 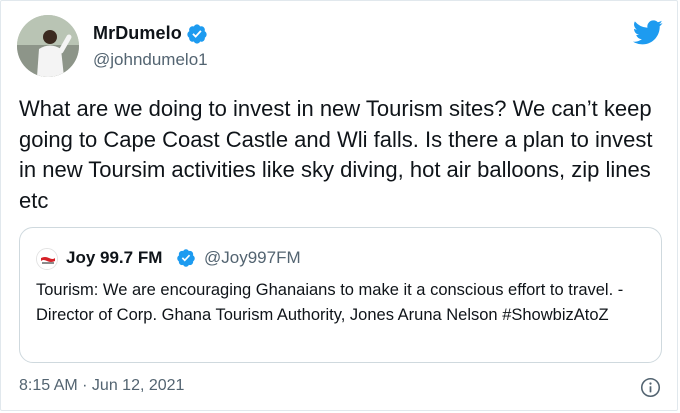 I want to click on twitter-bird-icon, so click(x=648, y=32).